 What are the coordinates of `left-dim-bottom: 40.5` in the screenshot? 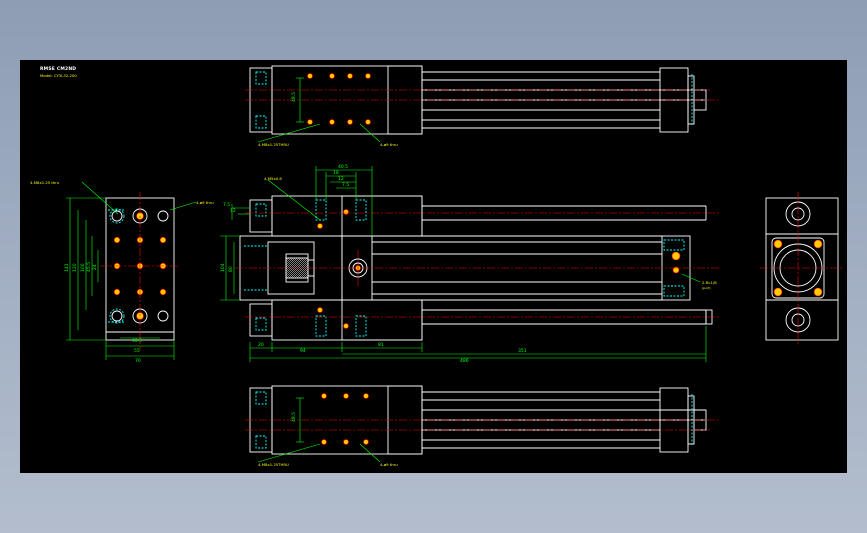 It's located at (137, 341).